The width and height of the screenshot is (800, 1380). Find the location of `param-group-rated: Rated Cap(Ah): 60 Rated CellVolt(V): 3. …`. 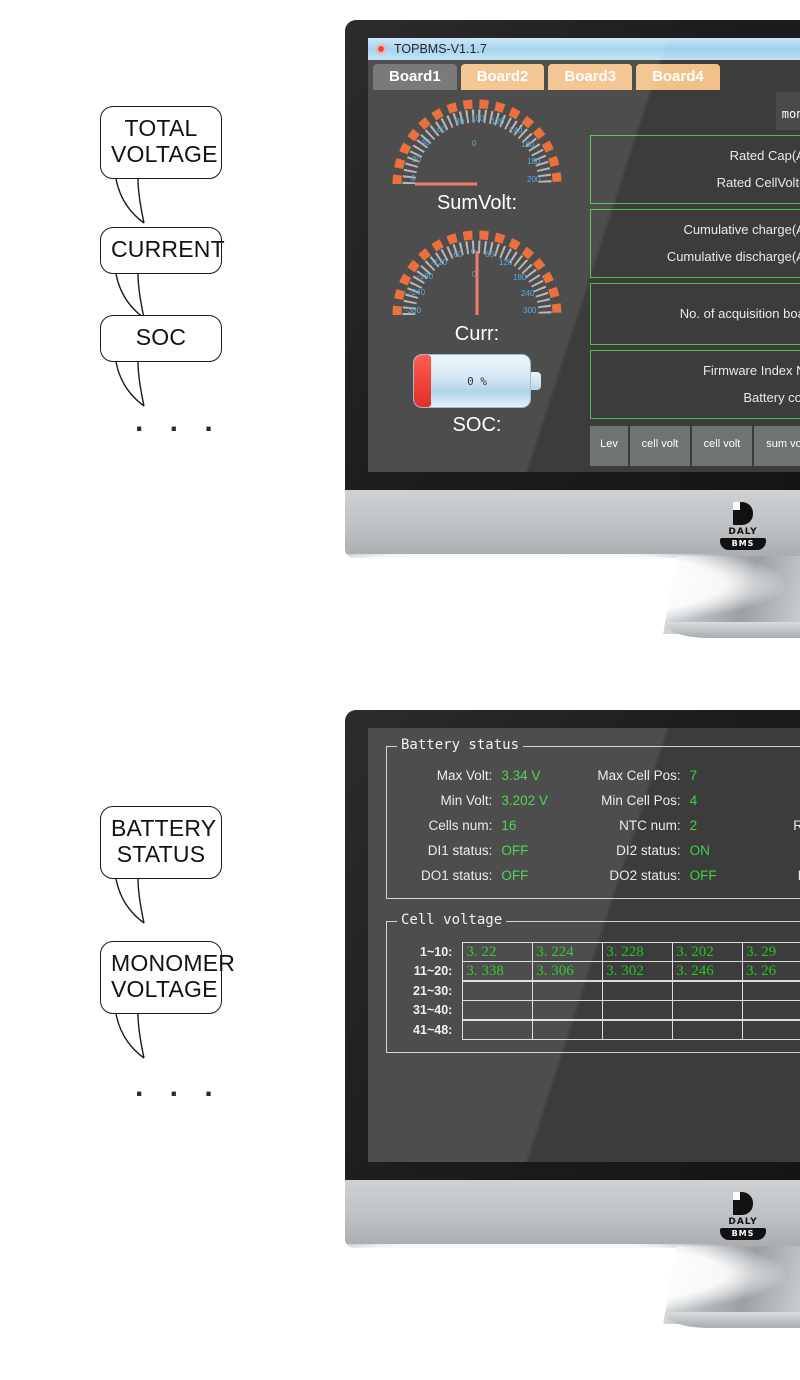

param-group-rated: Rated Cap(Ah): 60 Rated CellVolt(V): 3. … is located at coordinates (695, 169).